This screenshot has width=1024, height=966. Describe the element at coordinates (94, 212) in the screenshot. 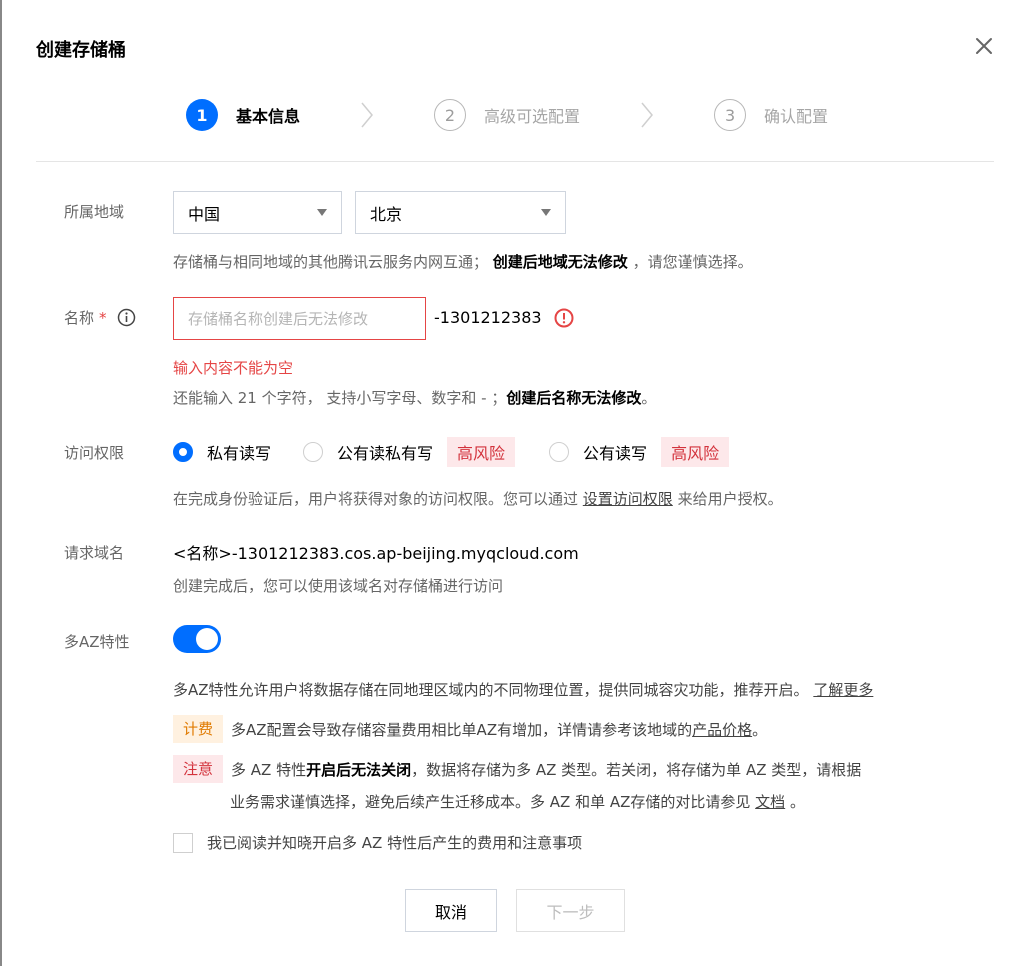

I see `region-label: 所属地域` at that location.